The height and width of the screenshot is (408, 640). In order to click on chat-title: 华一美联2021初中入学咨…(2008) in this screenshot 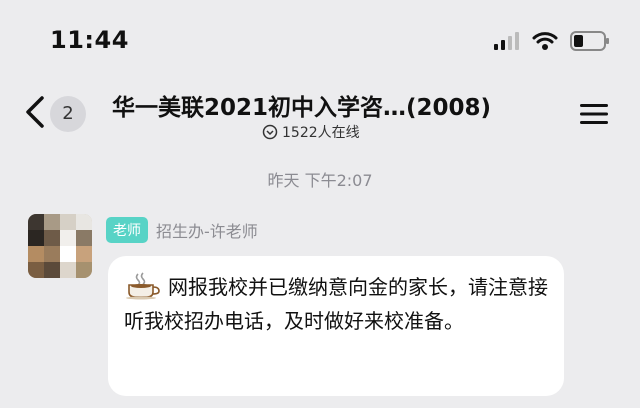, I will do `click(302, 108)`.